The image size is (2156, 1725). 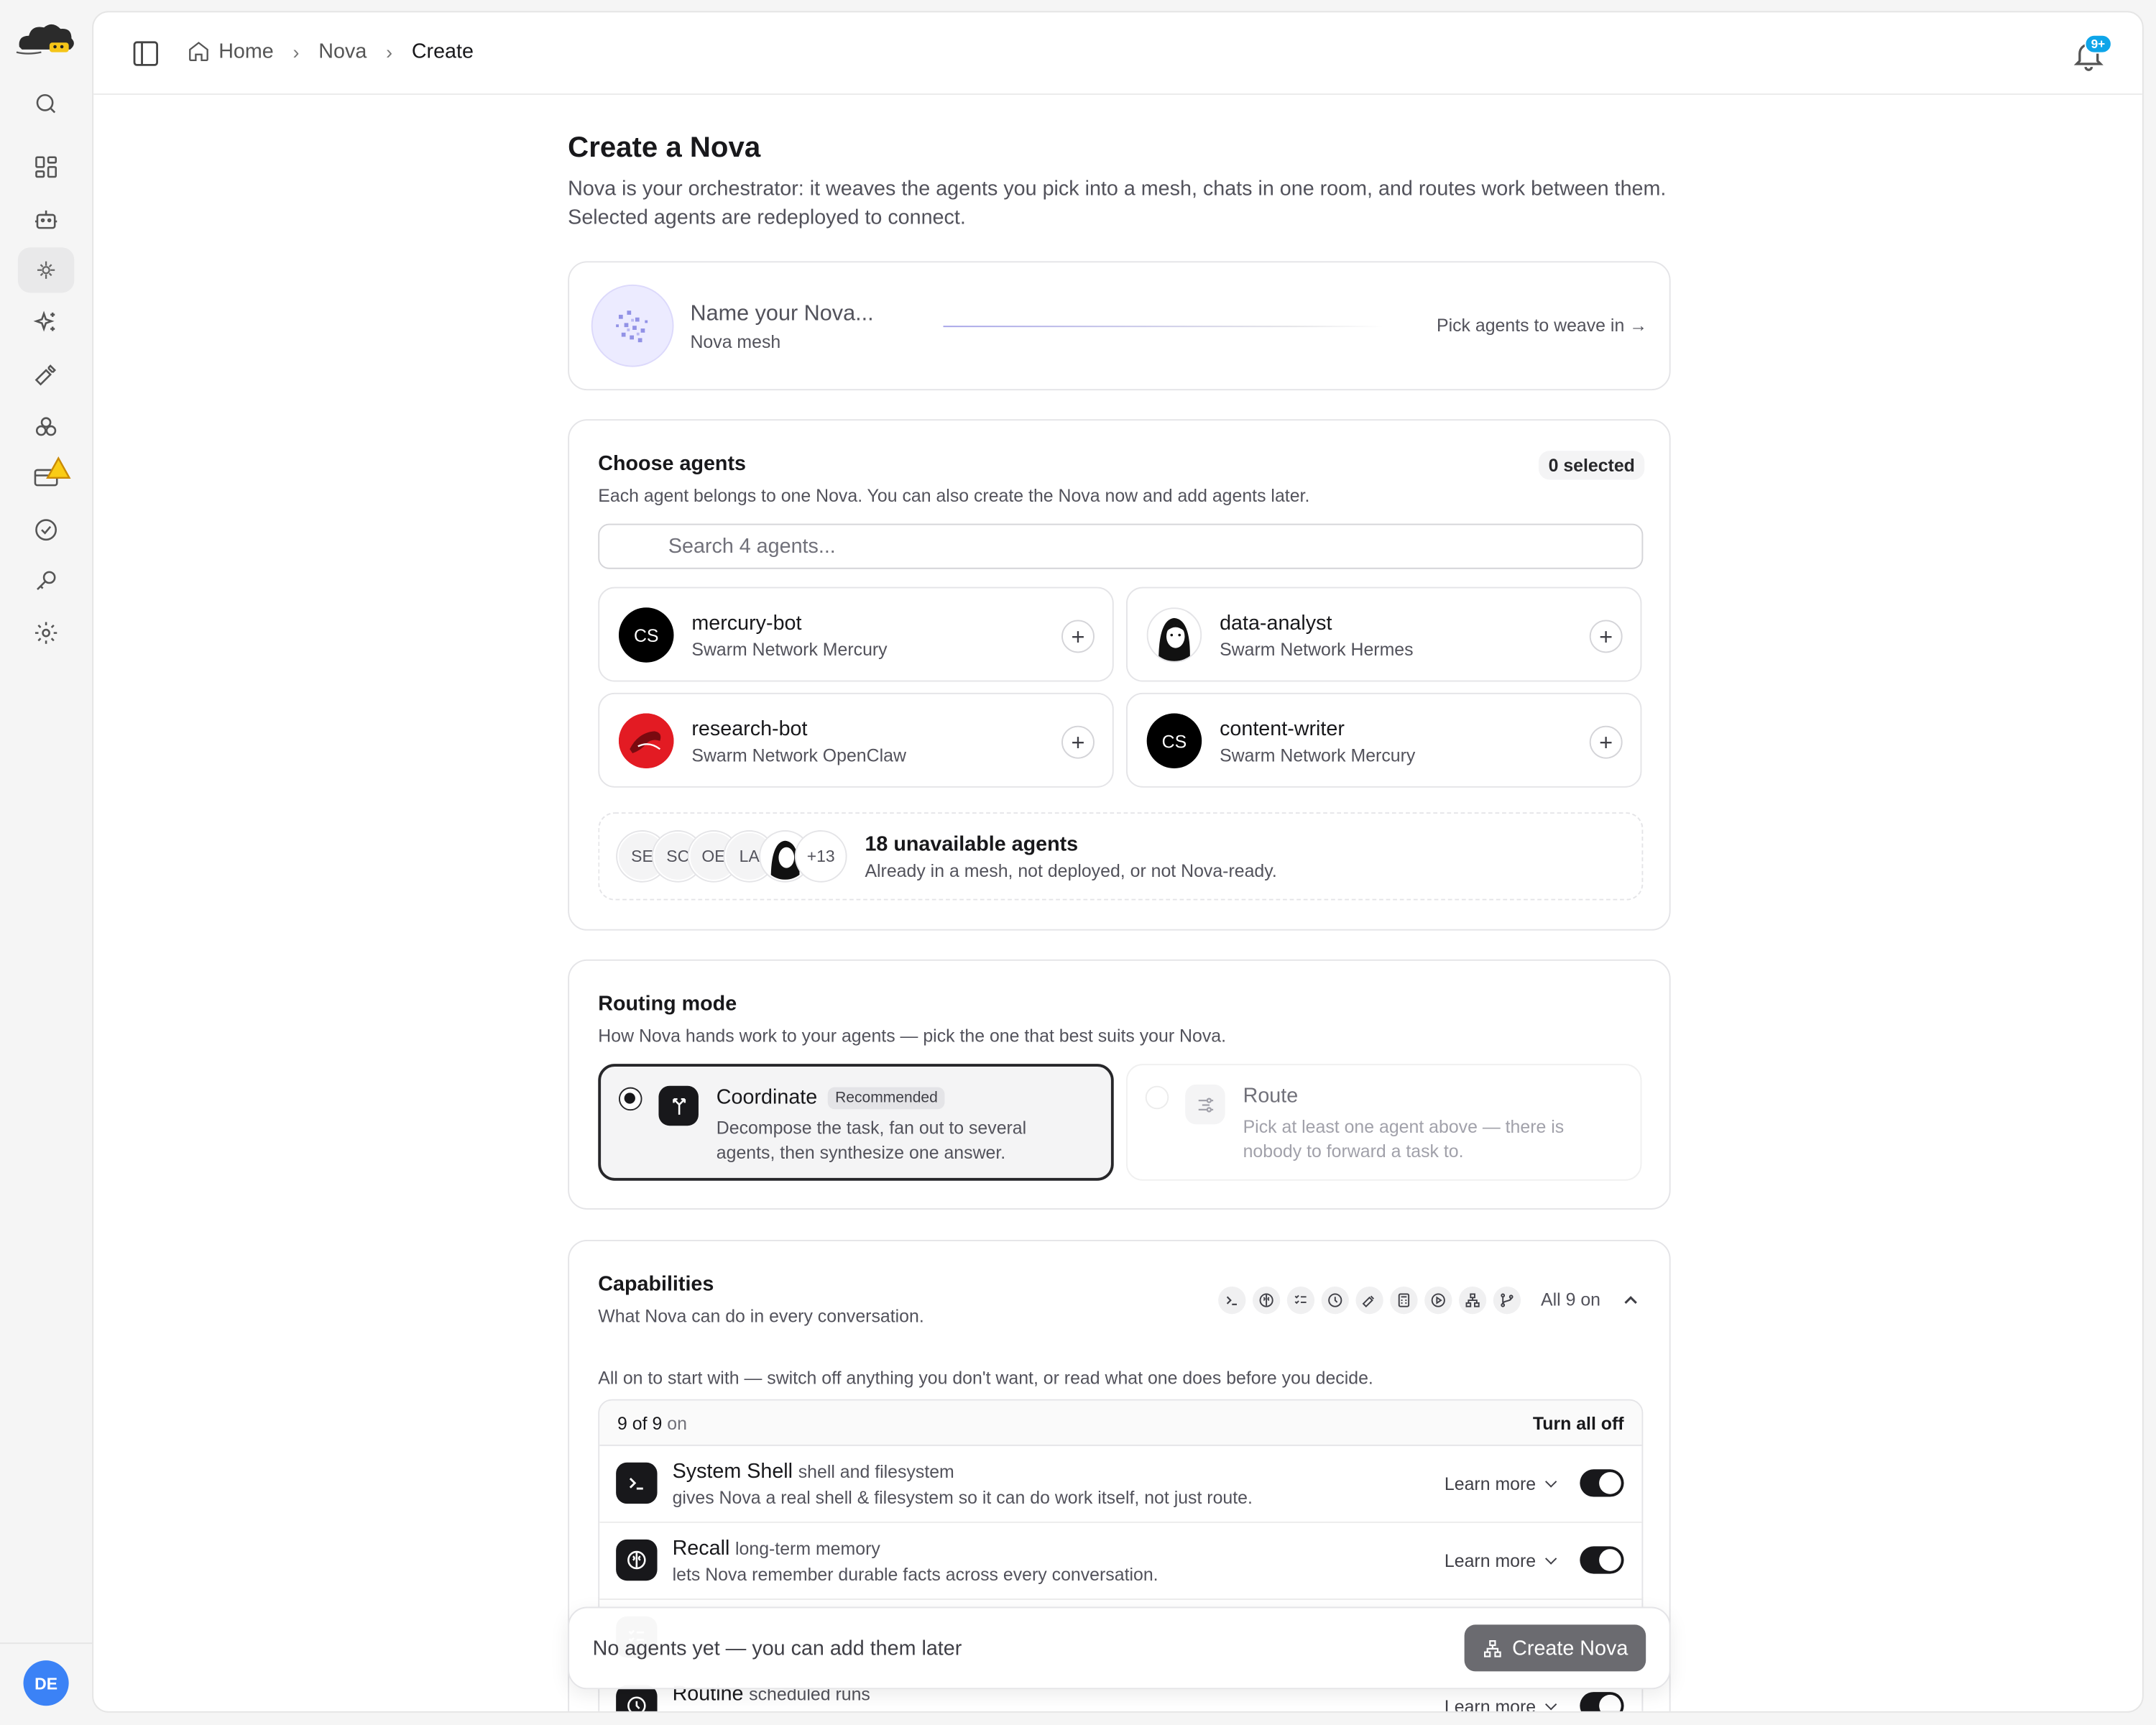 What do you see at coordinates (1317, 649) in the screenshot?
I see `agent-network: Swarm Network Hermes` at bounding box center [1317, 649].